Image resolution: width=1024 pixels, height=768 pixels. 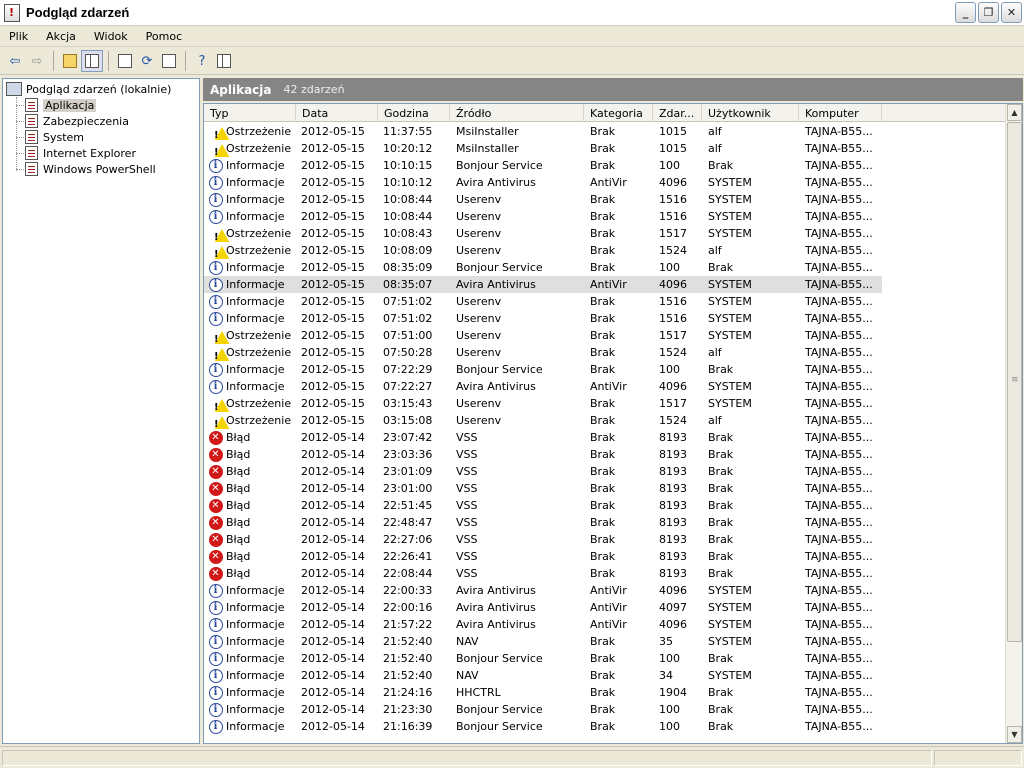 What do you see at coordinates (1011, 12) in the screenshot?
I see `close-button: ✕` at bounding box center [1011, 12].